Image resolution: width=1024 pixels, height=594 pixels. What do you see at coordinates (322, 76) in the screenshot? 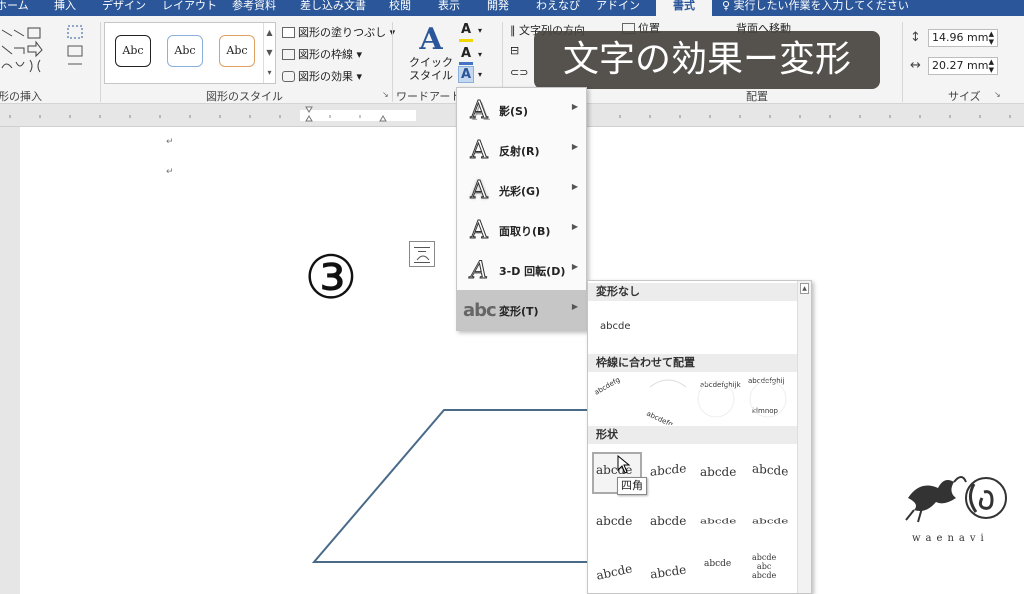
I see `shape-effects-button: 図形の効果 ▾` at bounding box center [322, 76].